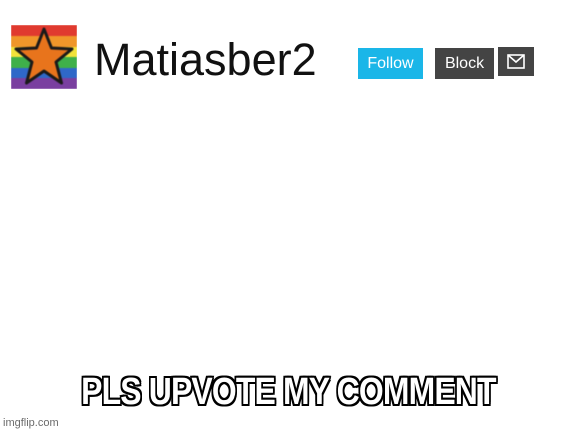  Describe the element at coordinates (288, 392) in the screenshot. I see `meme-caption: PLS UPVOTE MY COMMENT` at that location.